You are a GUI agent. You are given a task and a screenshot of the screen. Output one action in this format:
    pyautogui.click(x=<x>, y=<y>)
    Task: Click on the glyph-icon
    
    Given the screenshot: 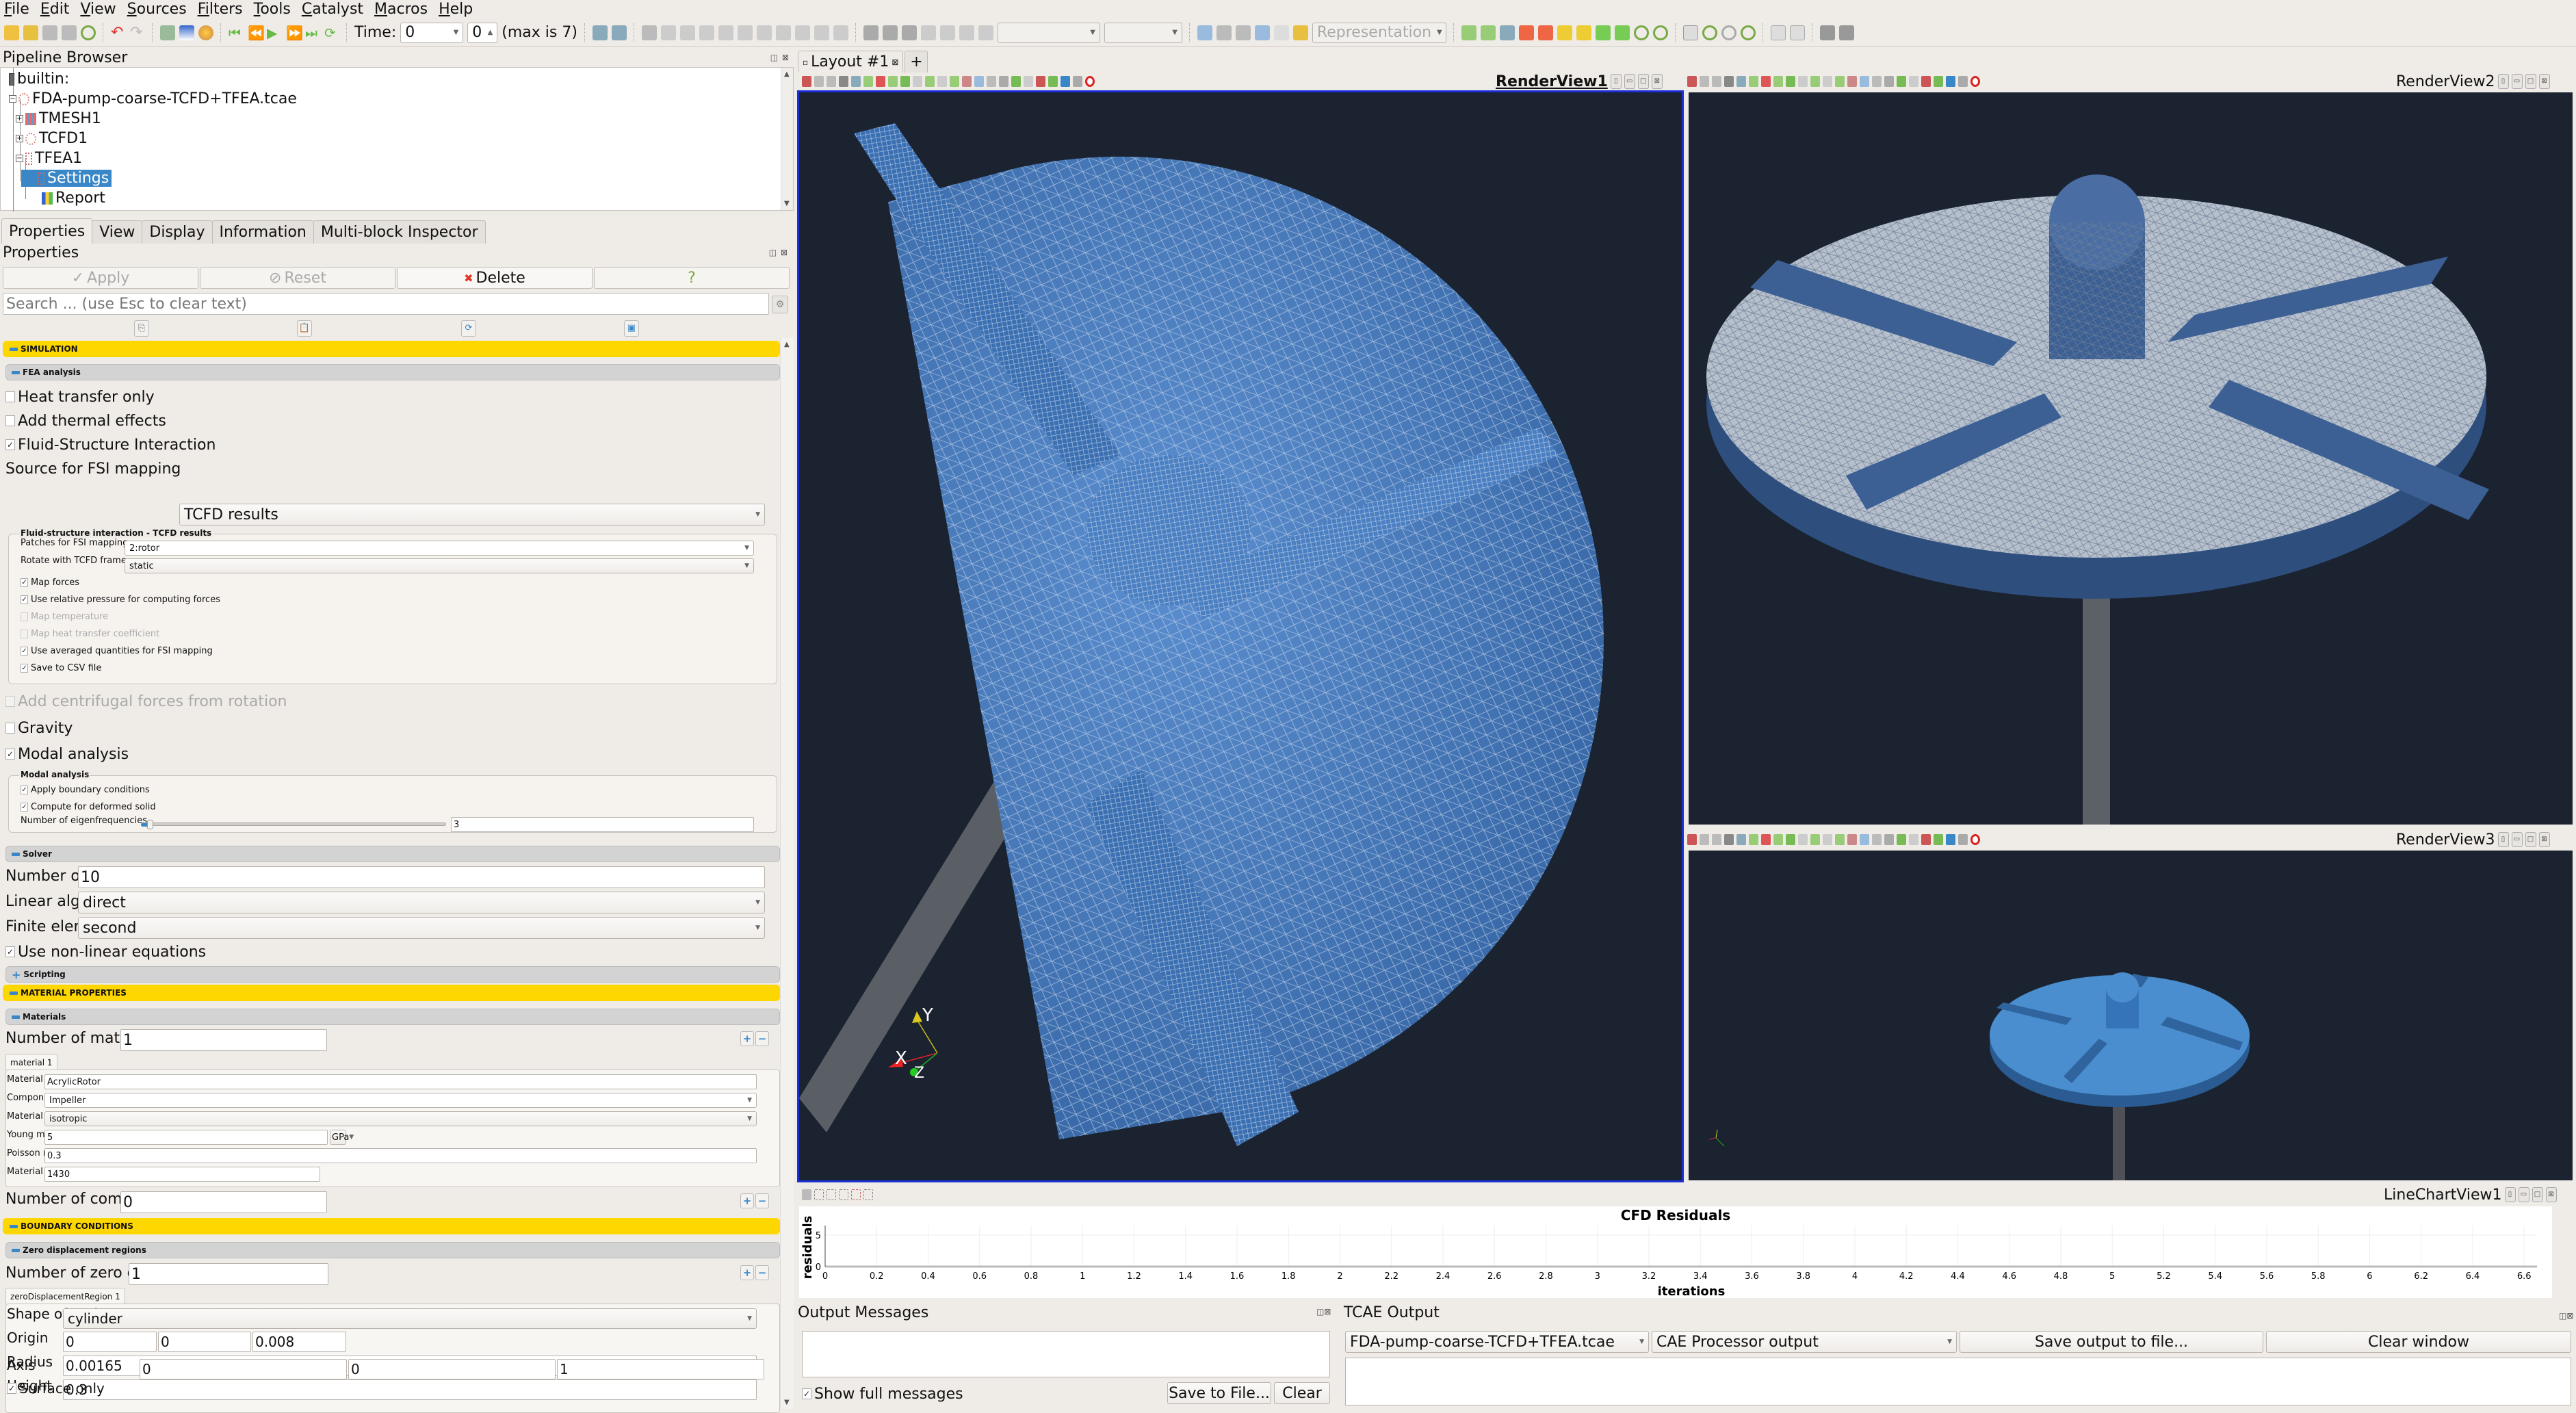 What is the action you would take?
    pyautogui.click(x=764, y=32)
    